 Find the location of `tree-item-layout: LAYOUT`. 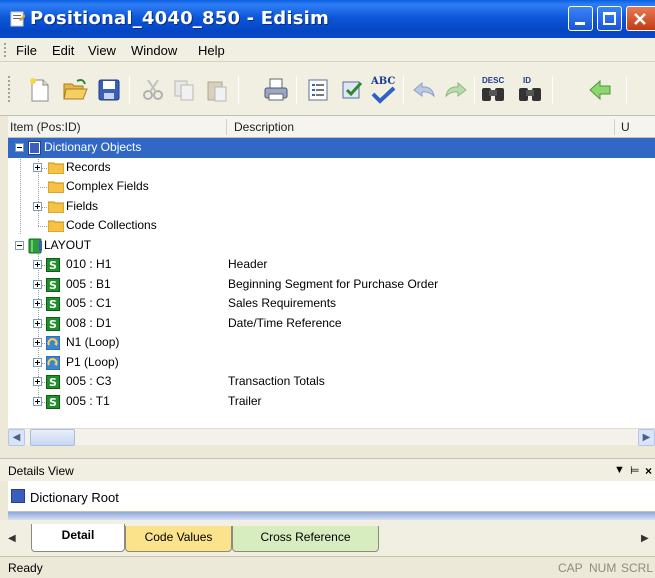

tree-item-layout: LAYOUT is located at coordinates (331, 246).